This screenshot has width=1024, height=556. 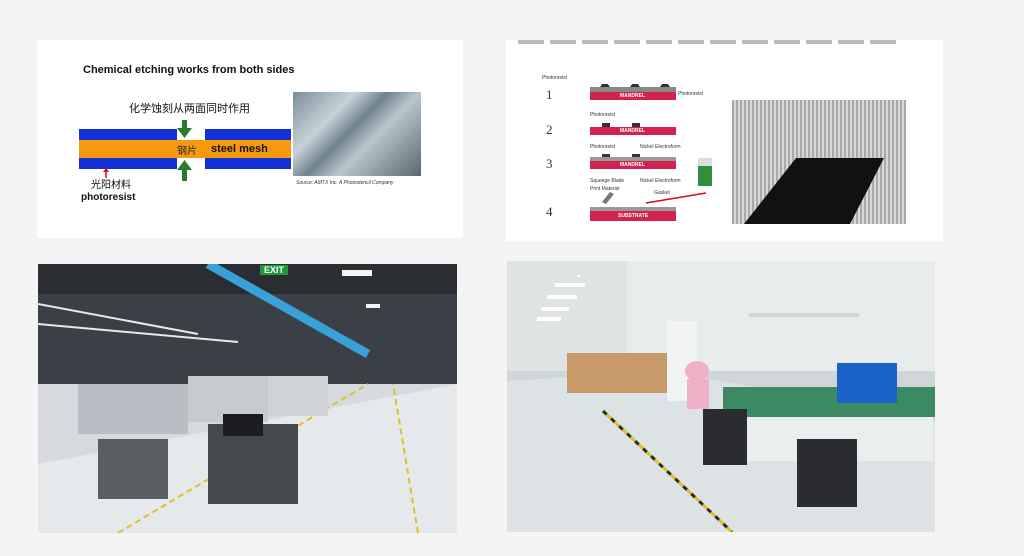 I want to click on exit-sign: EXIT, so click(x=274, y=270).